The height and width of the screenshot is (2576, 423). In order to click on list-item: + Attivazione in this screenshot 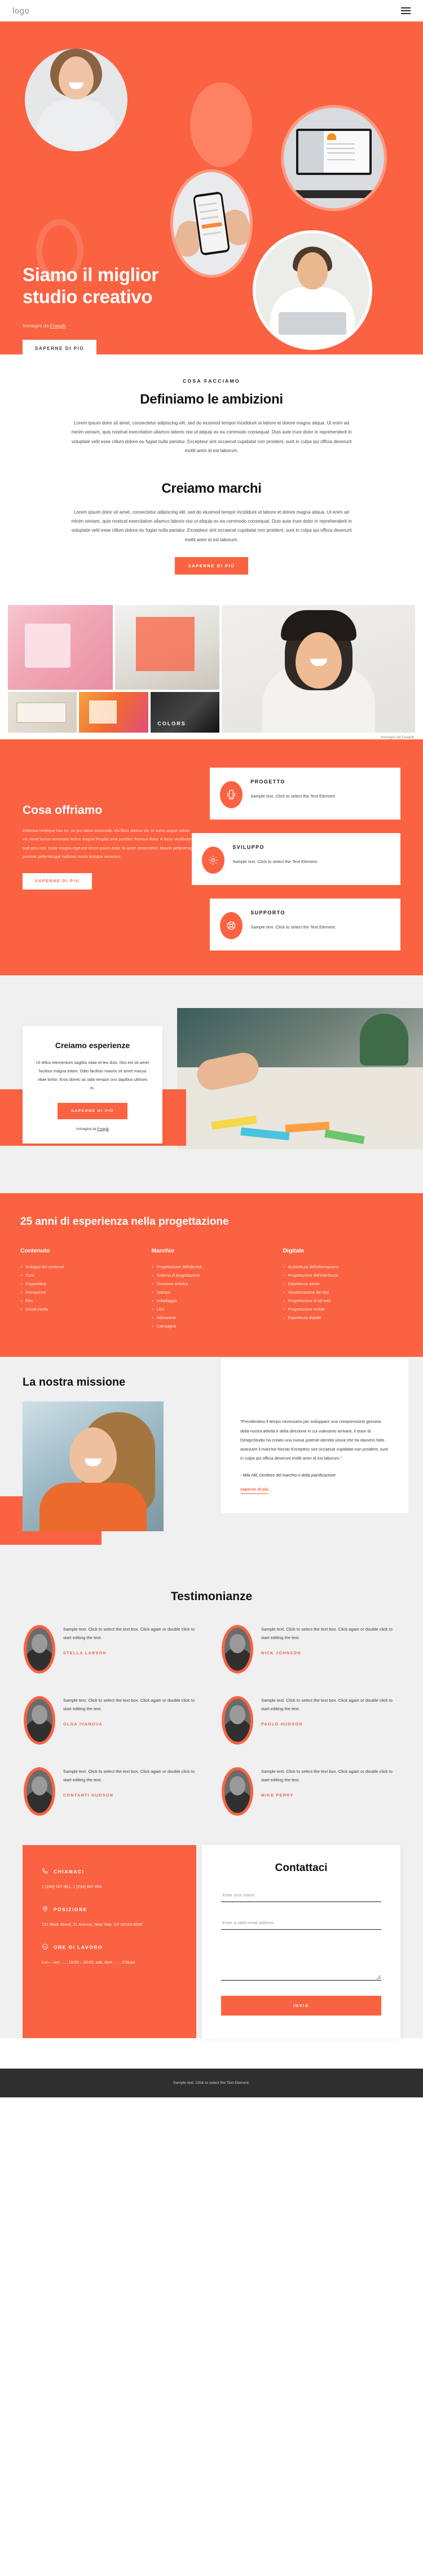, I will do `click(212, 1318)`.